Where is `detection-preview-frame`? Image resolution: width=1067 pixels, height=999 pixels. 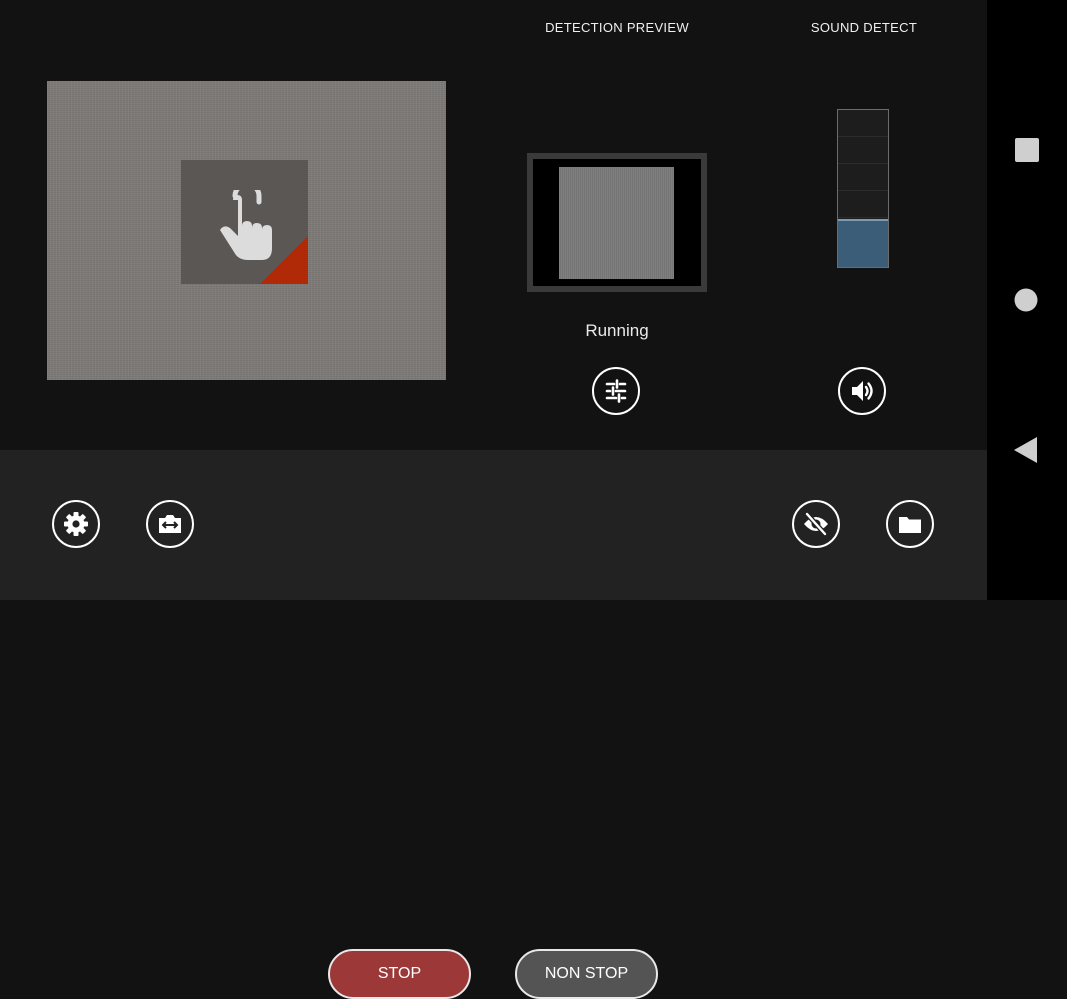 detection-preview-frame is located at coordinates (617, 222).